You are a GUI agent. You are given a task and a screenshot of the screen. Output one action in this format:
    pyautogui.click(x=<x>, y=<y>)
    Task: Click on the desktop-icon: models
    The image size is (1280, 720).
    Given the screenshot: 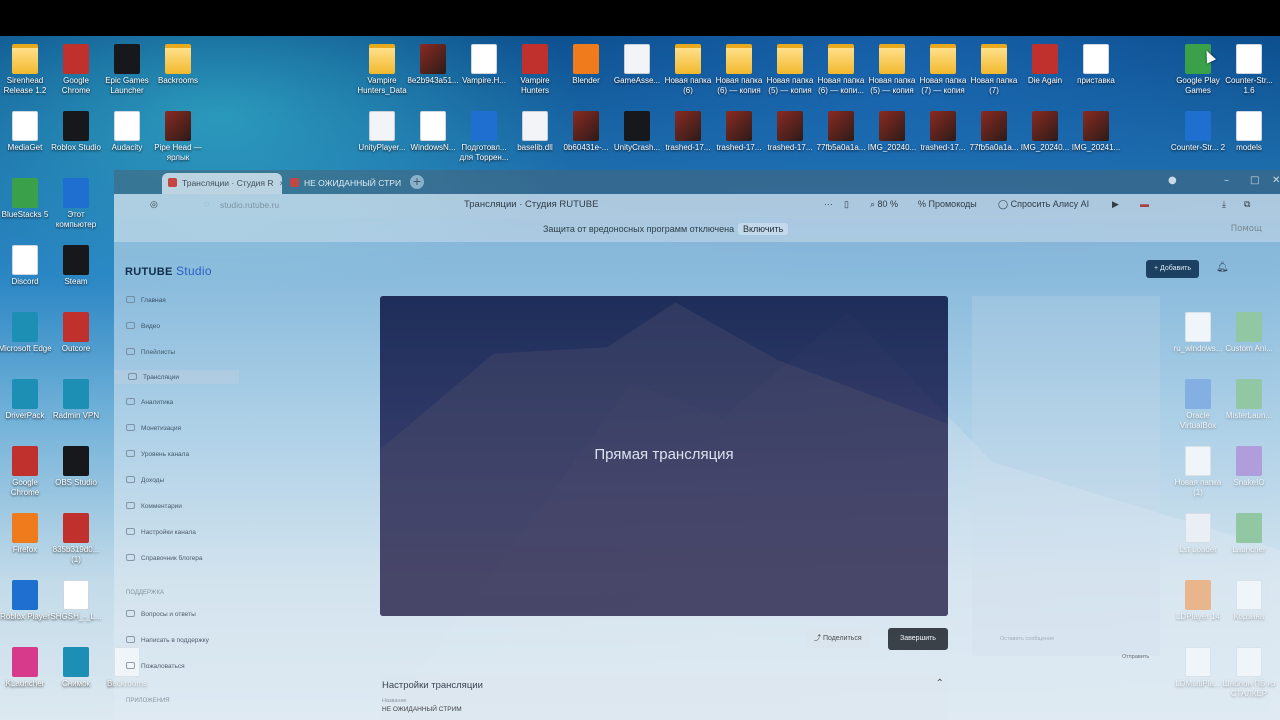 What is the action you would take?
    pyautogui.click(x=1249, y=132)
    